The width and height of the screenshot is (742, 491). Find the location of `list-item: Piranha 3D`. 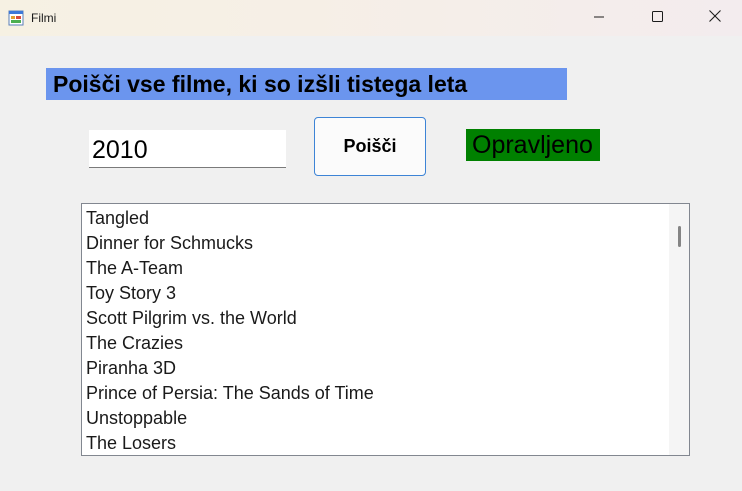

list-item: Piranha 3D is located at coordinates (230, 368).